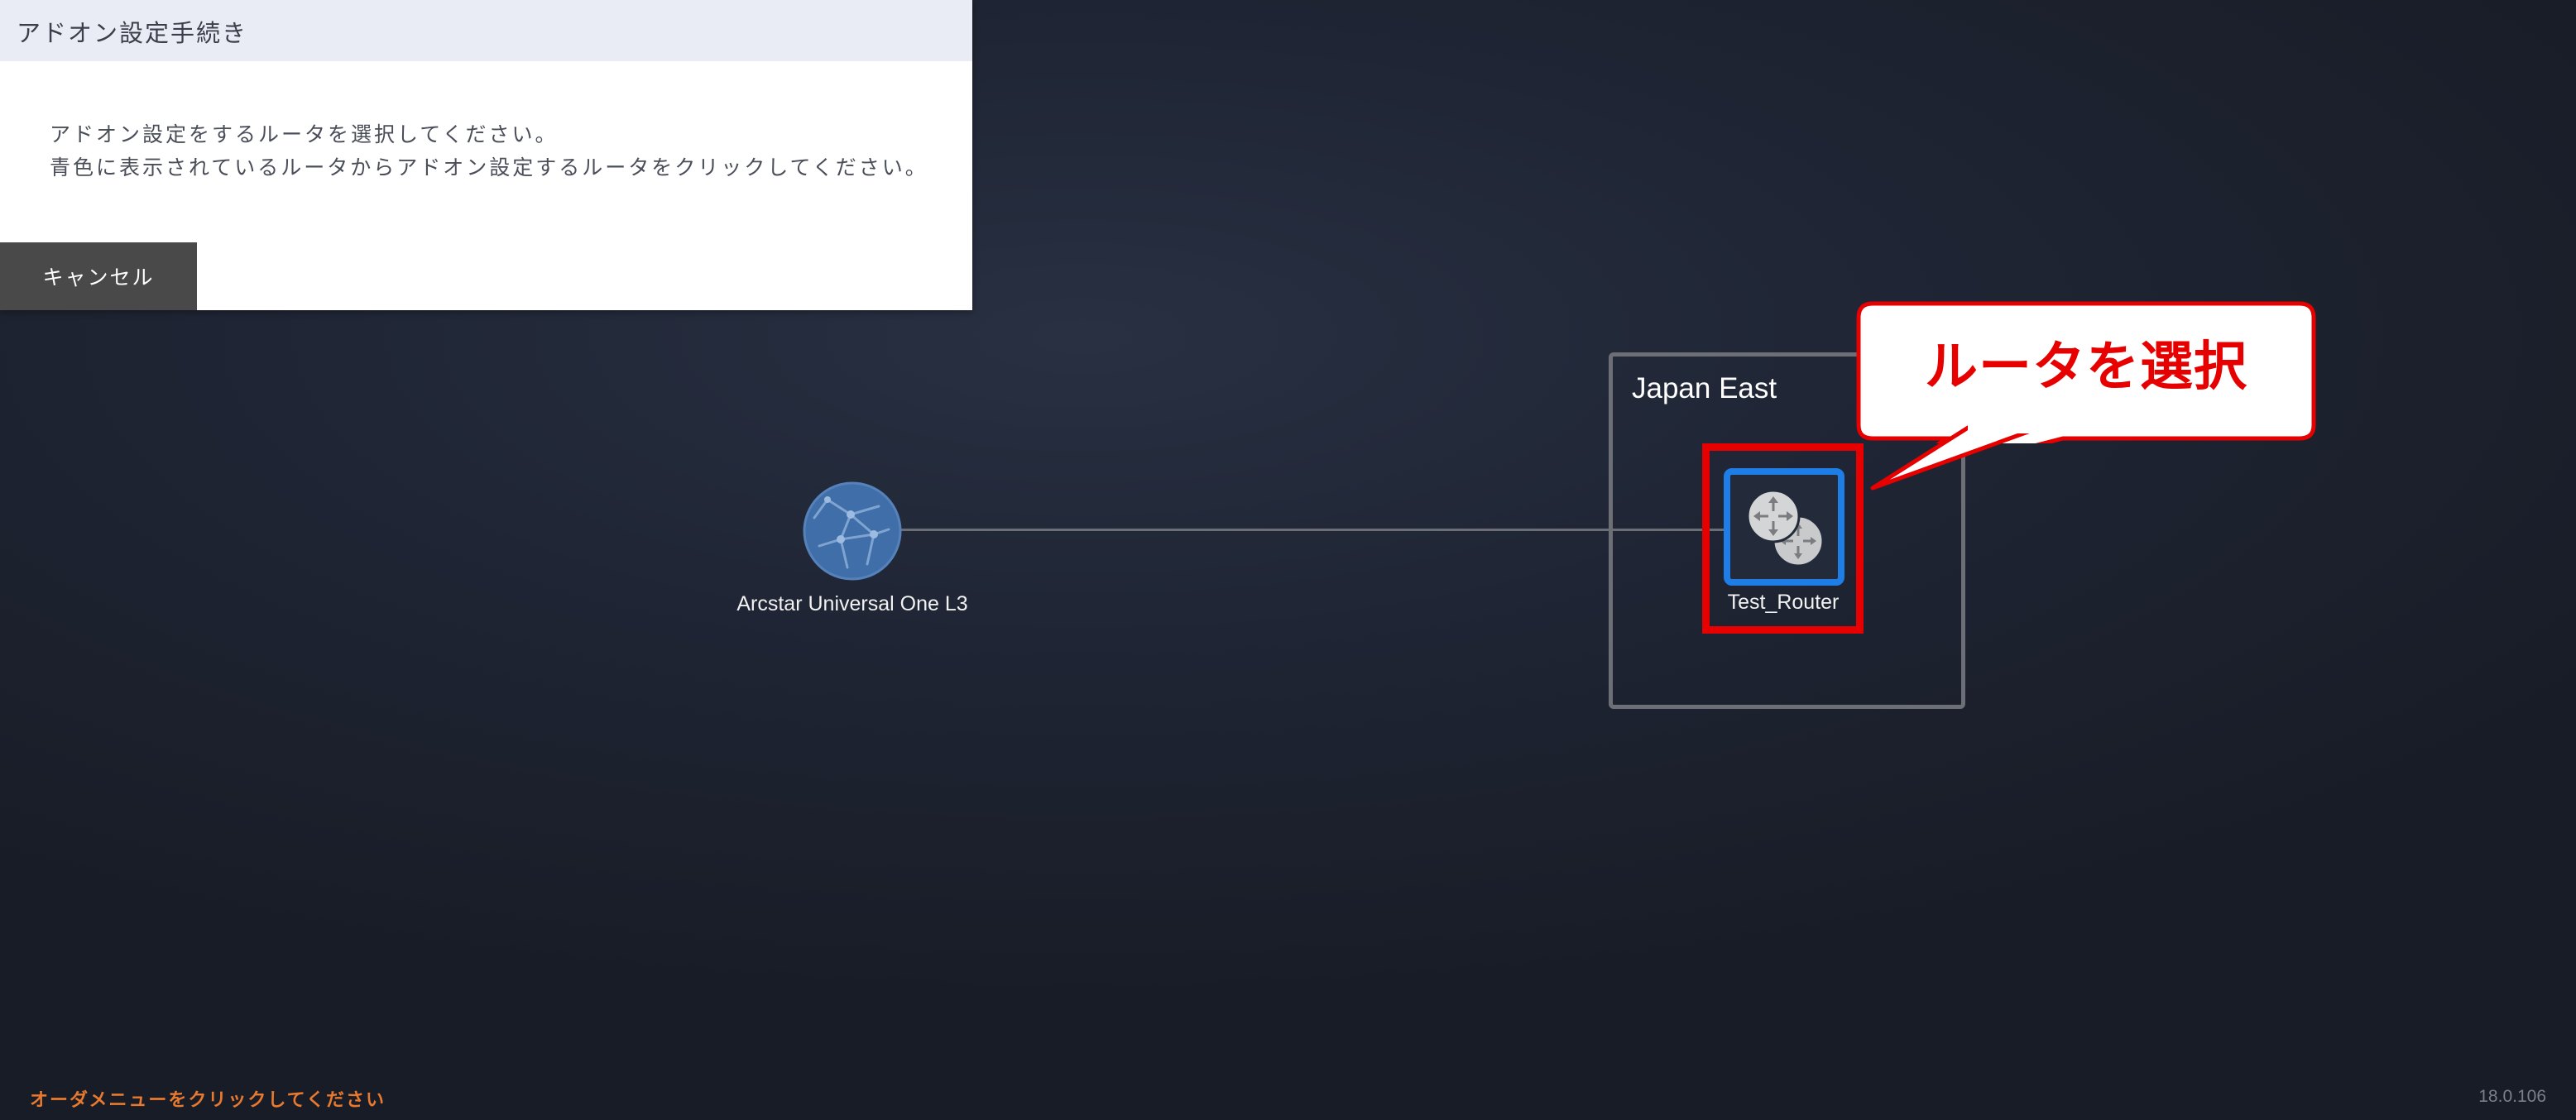  I want to click on router-icon, so click(1786, 528).